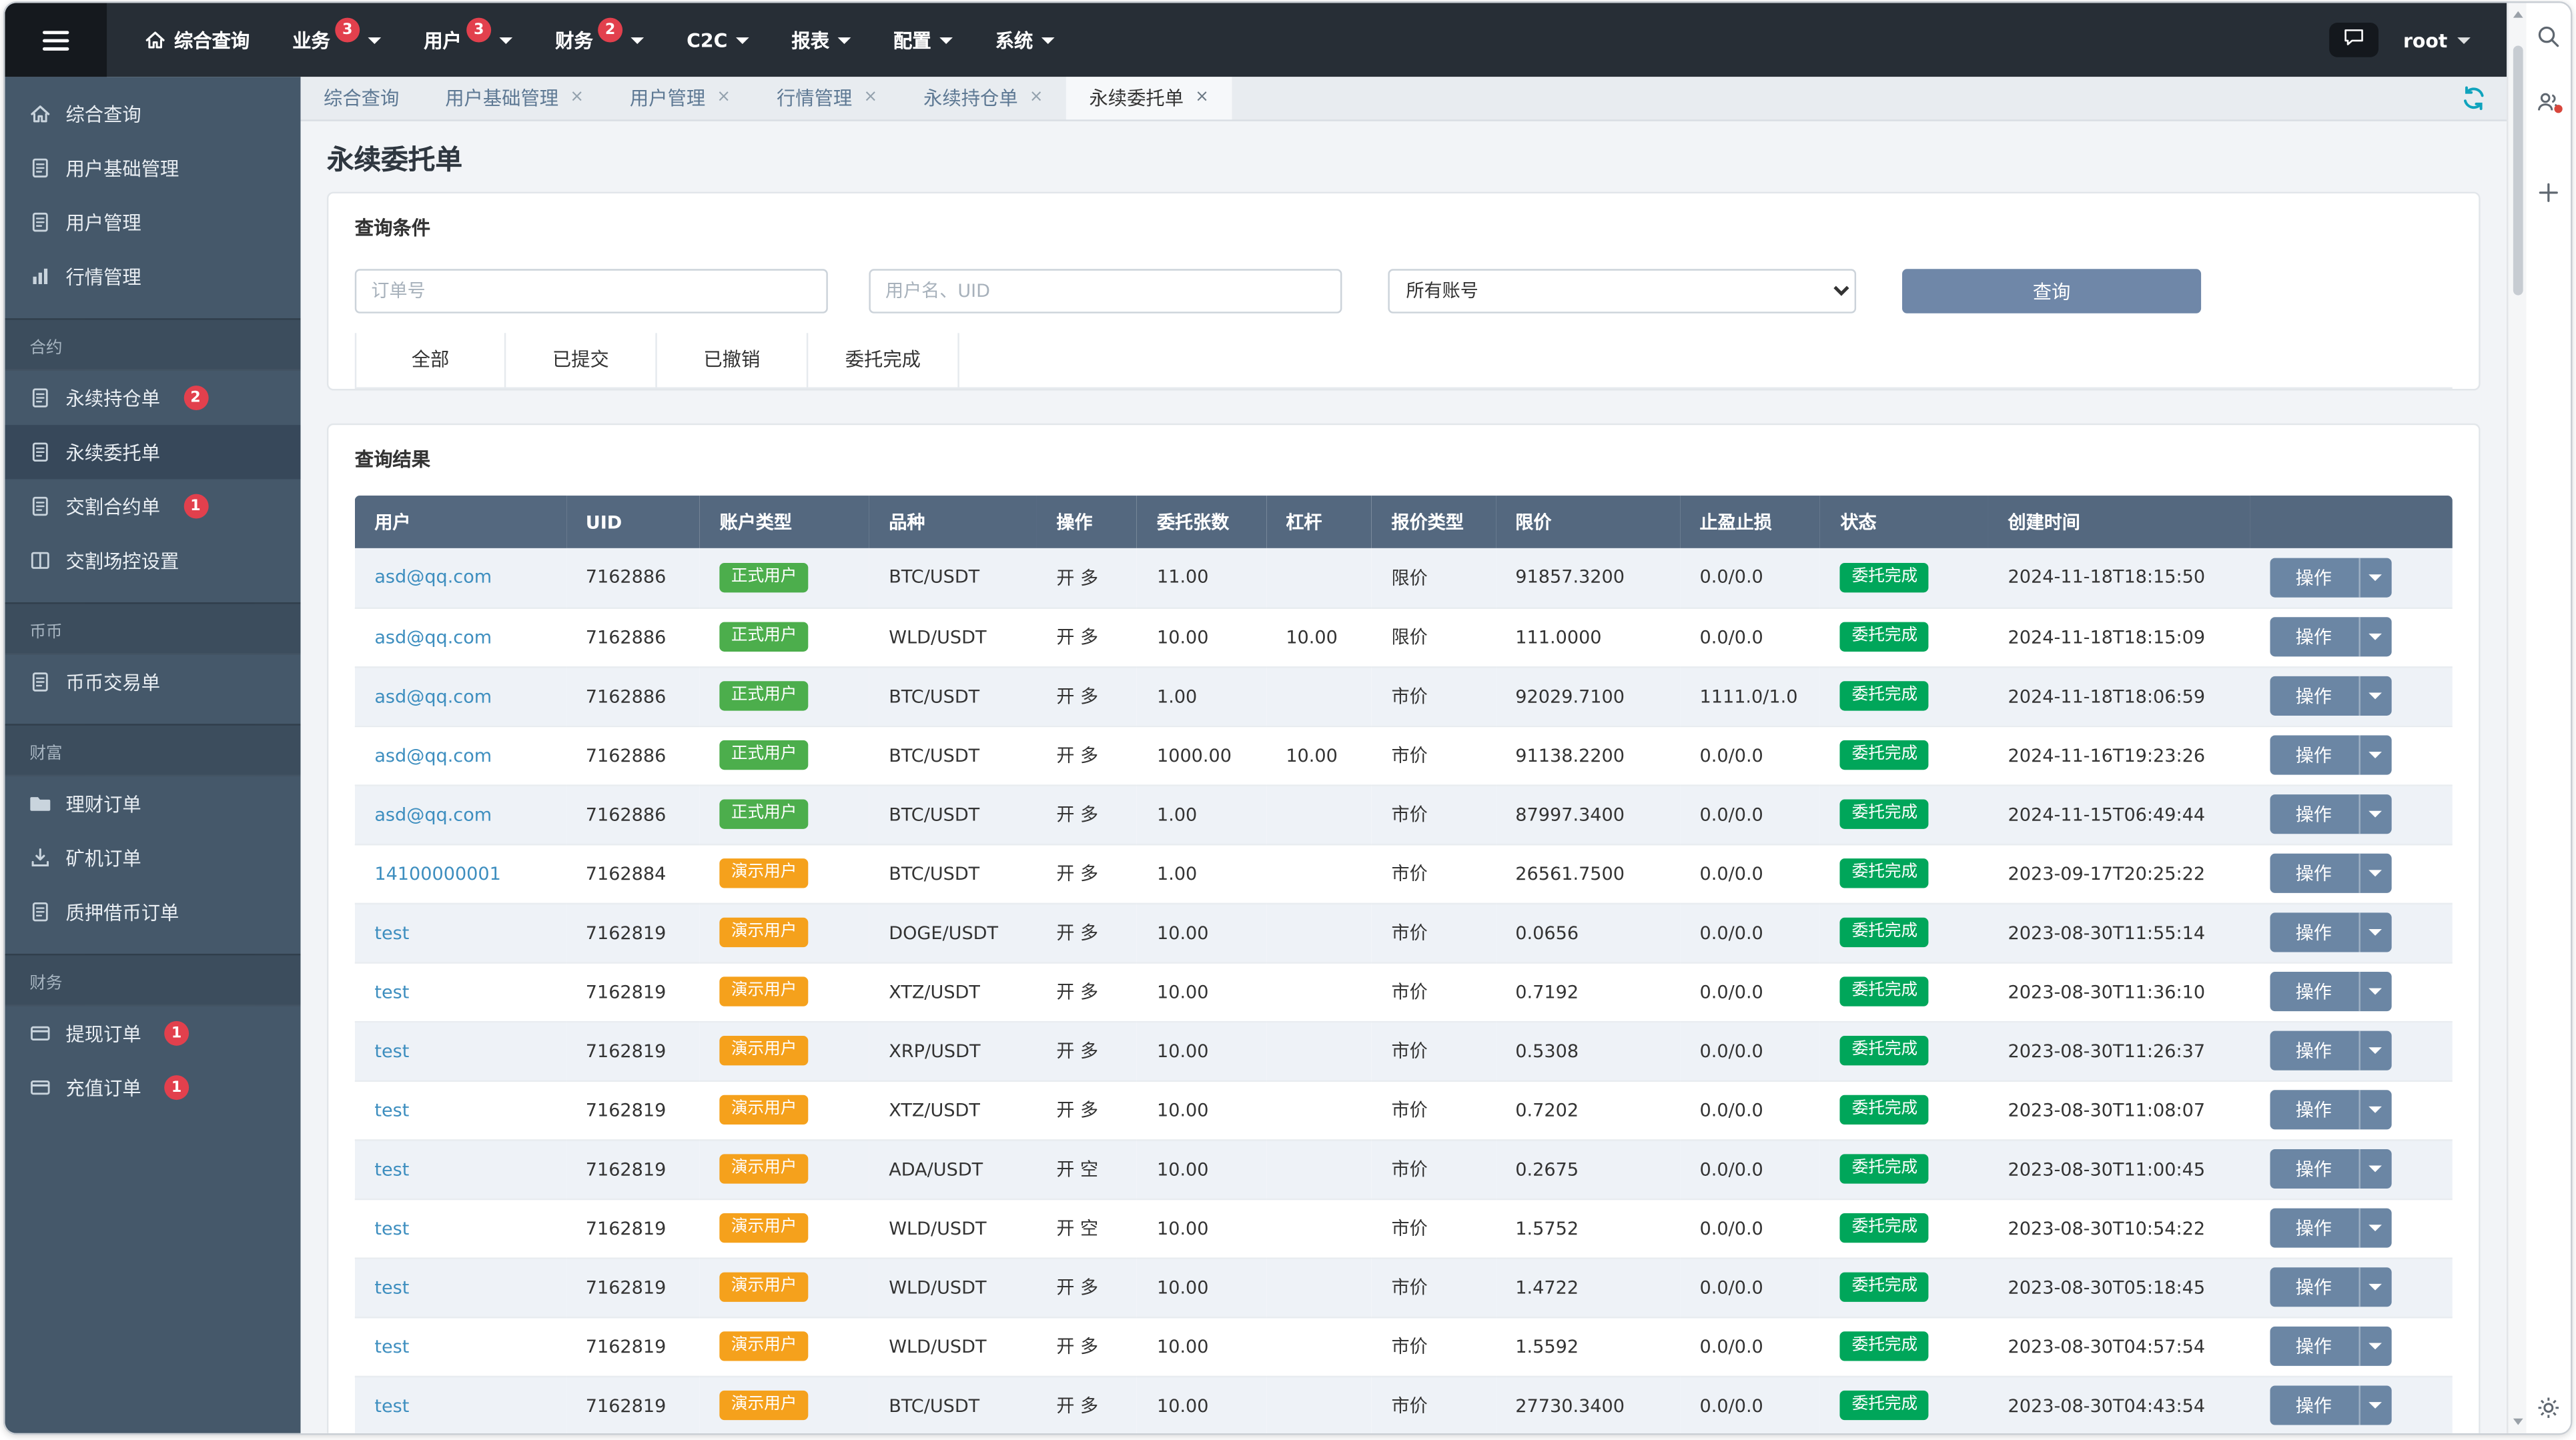 The width and height of the screenshot is (2576, 1440). I want to click on filter-tab-submitted: 已提交, so click(581, 360).